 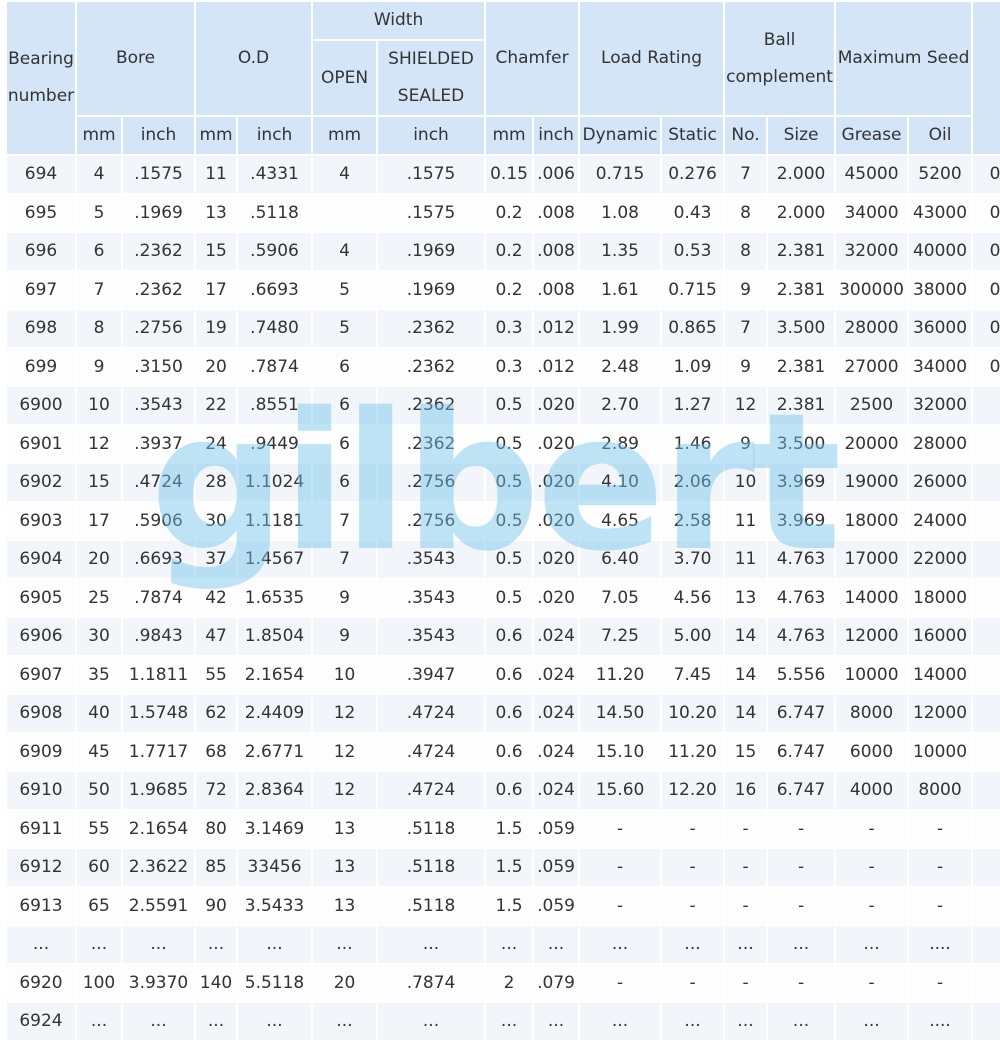 What do you see at coordinates (872, 790) in the screenshot?
I see `table-cell: 4000` at bounding box center [872, 790].